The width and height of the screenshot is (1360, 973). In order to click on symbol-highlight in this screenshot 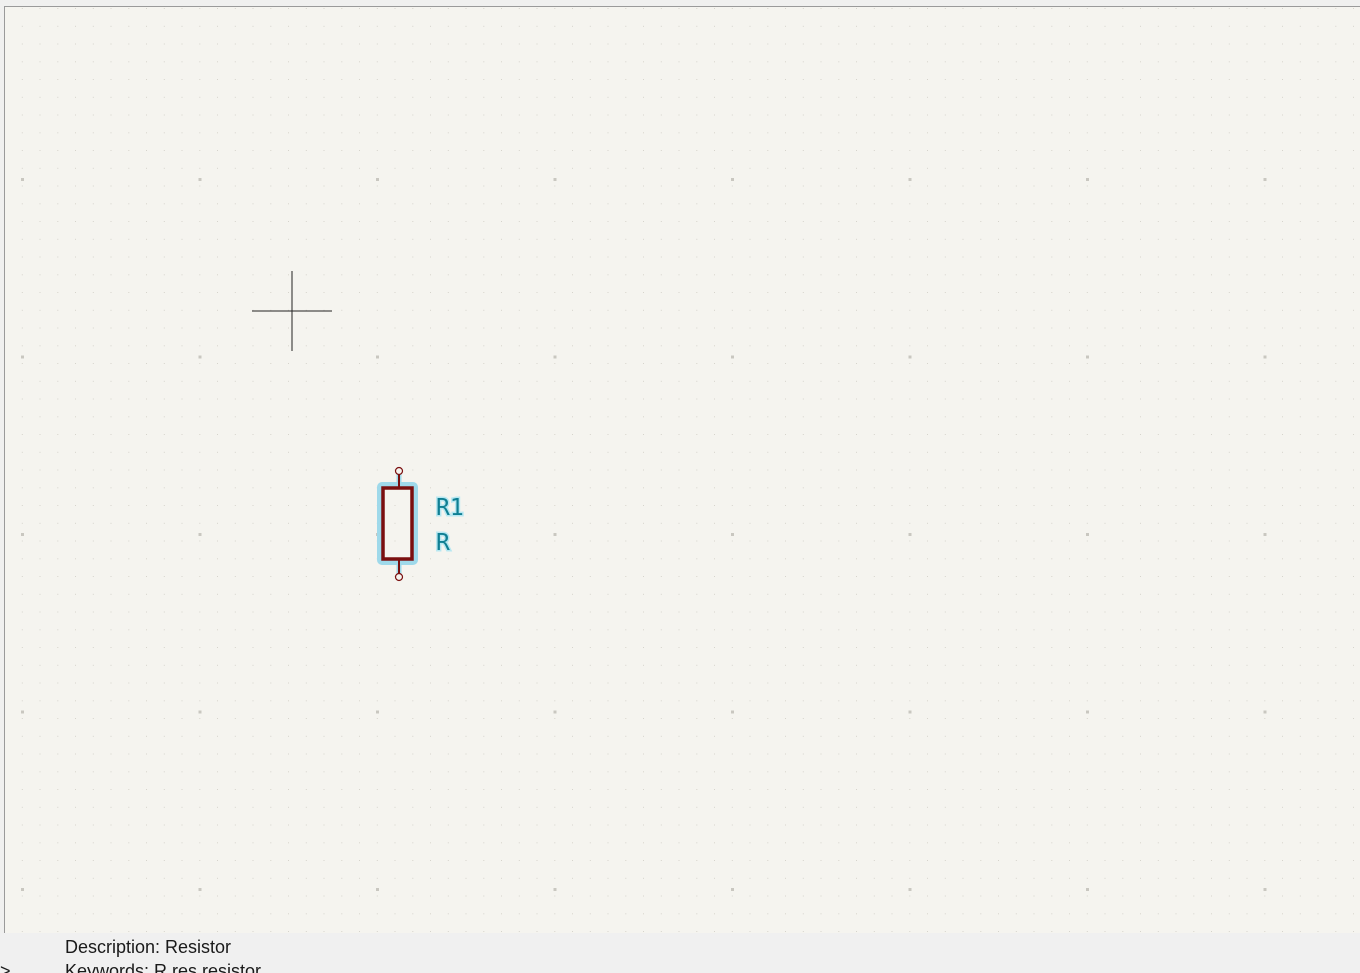, I will do `click(397, 523)`.